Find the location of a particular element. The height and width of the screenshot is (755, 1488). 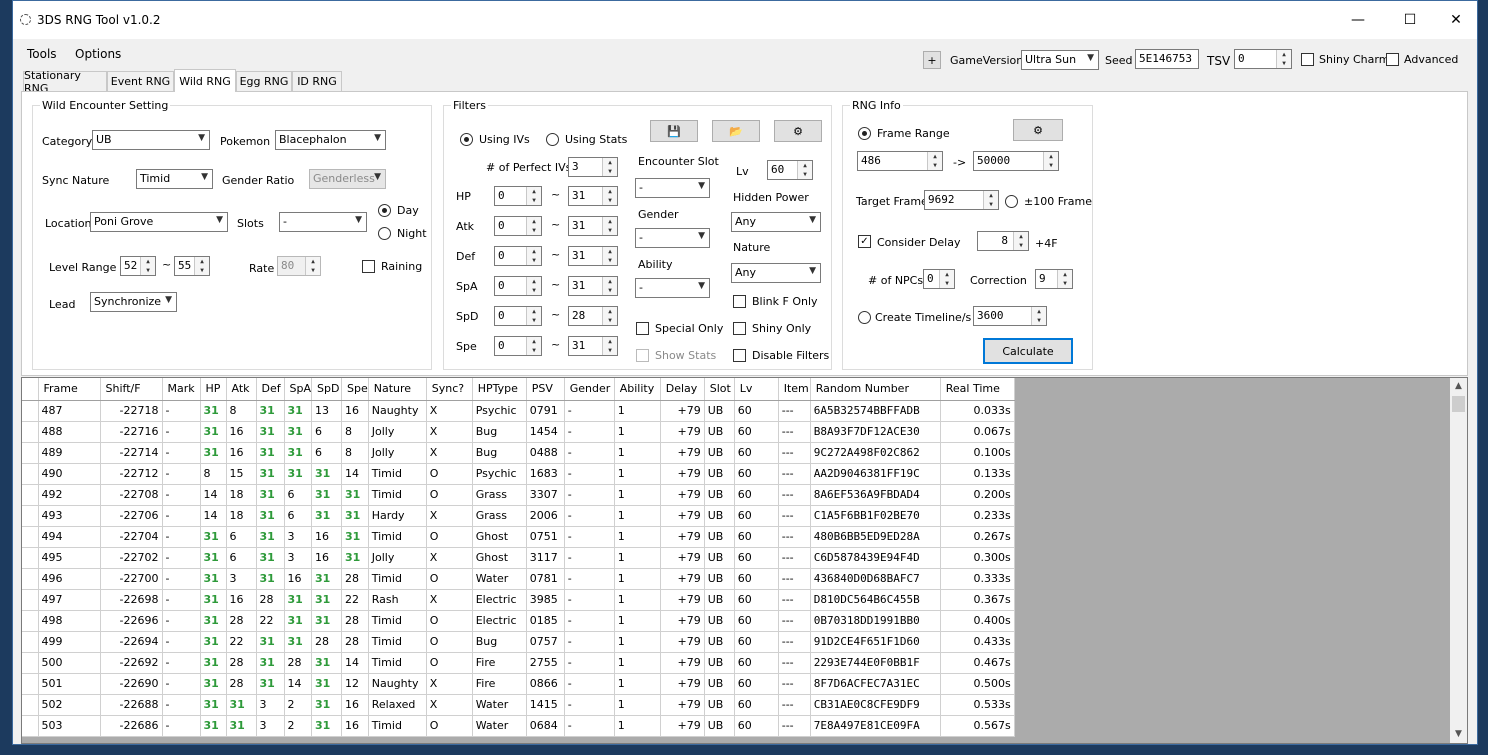

seed-input: 5E146753 is located at coordinates (1167, 59).